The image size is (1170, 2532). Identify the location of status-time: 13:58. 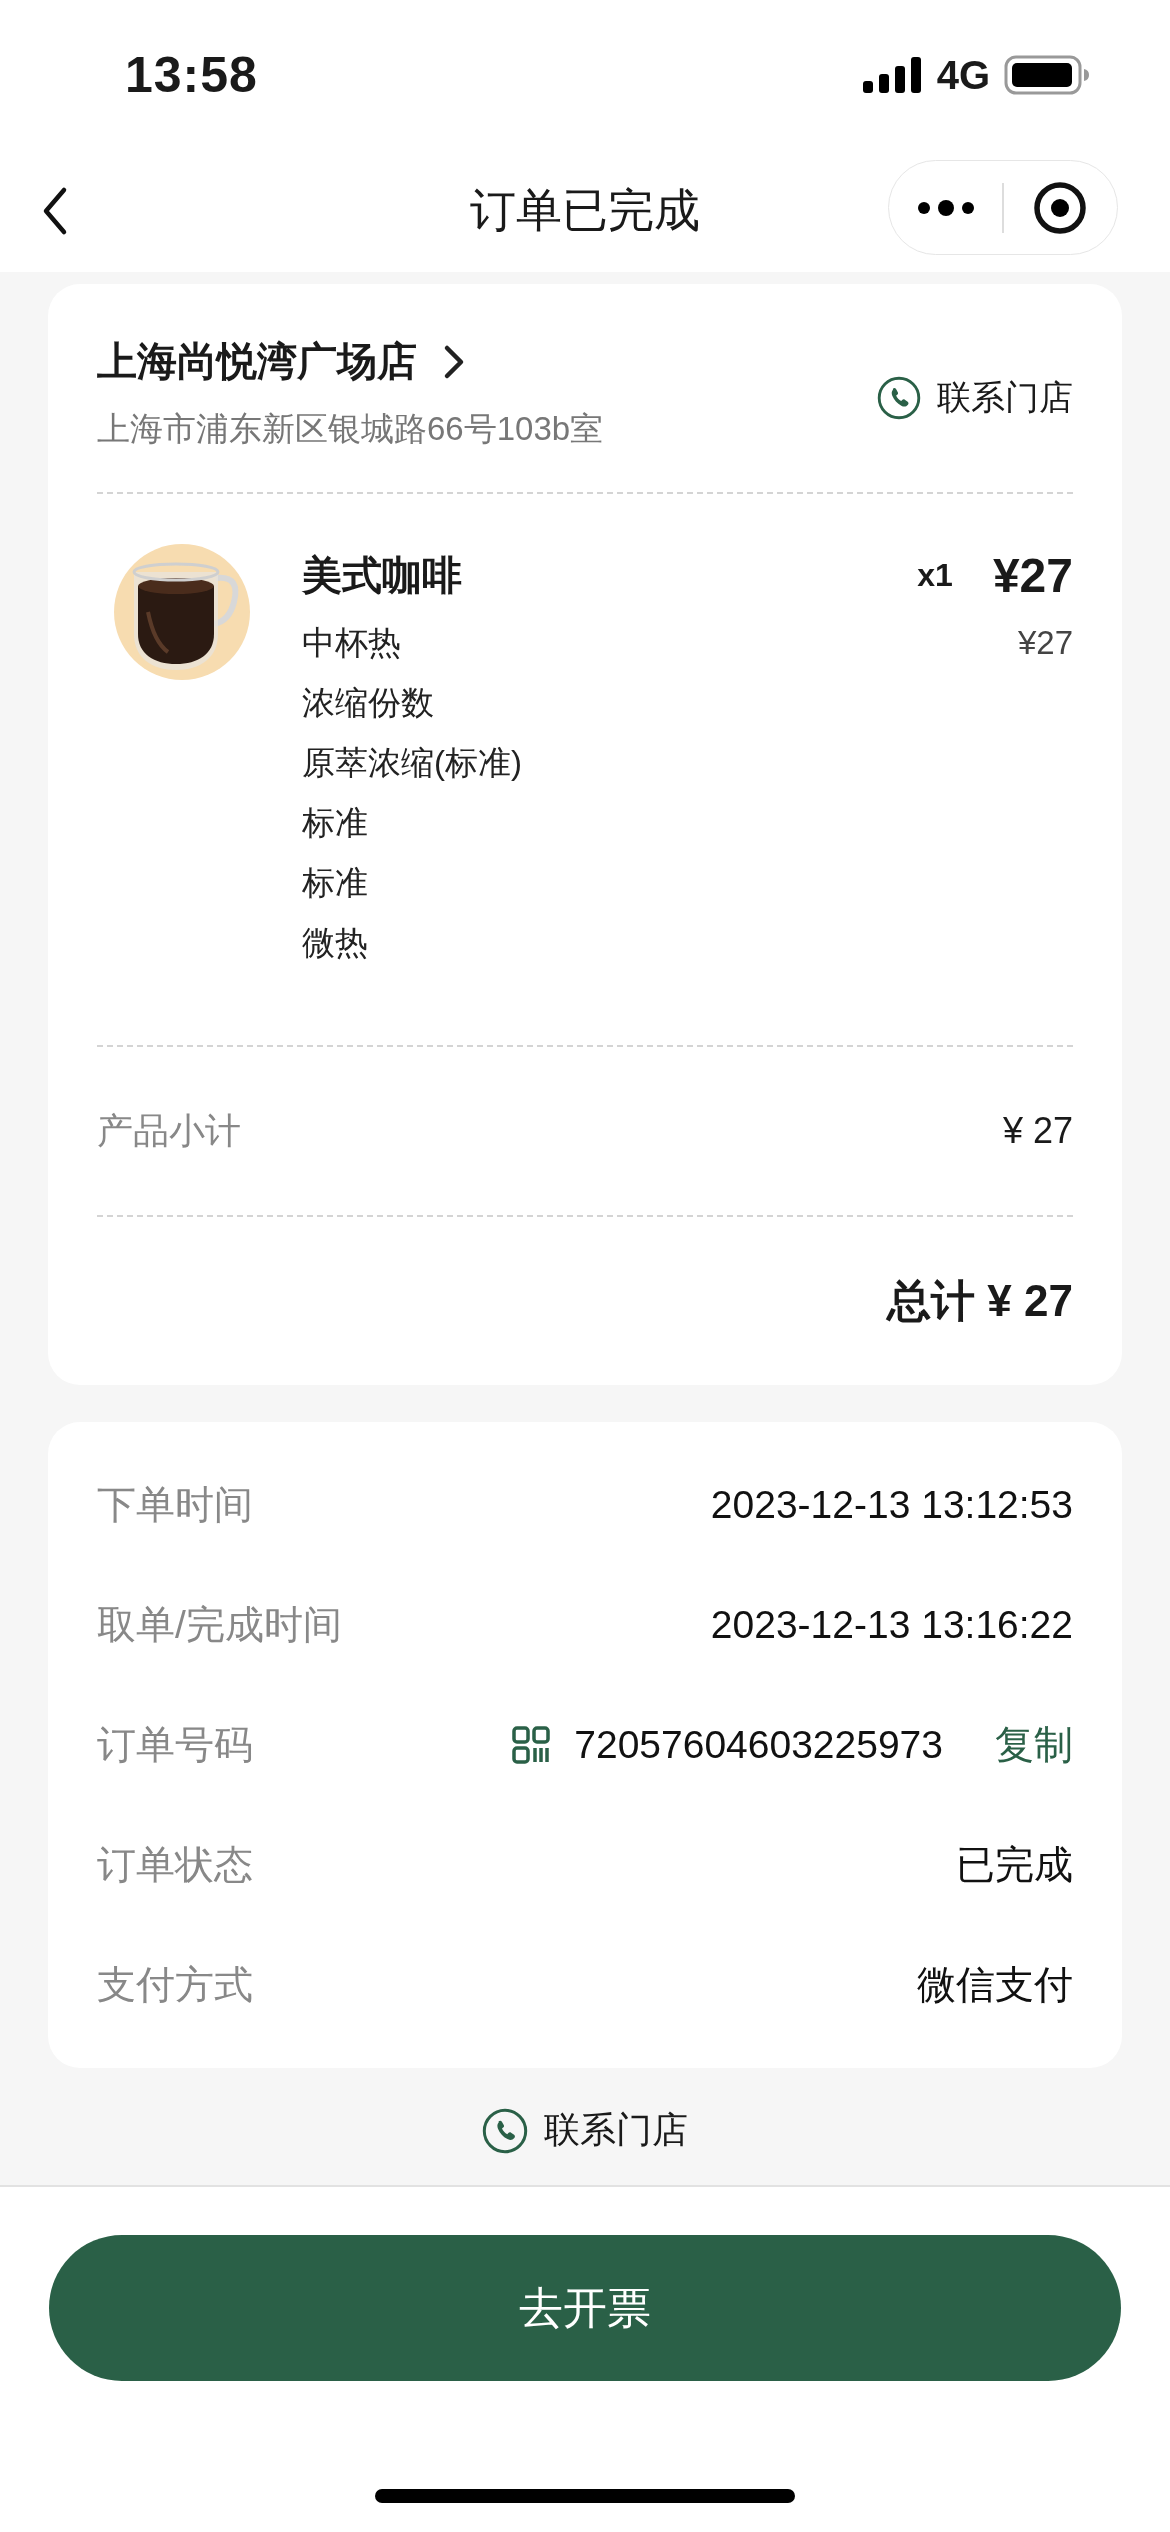
(191, 75).